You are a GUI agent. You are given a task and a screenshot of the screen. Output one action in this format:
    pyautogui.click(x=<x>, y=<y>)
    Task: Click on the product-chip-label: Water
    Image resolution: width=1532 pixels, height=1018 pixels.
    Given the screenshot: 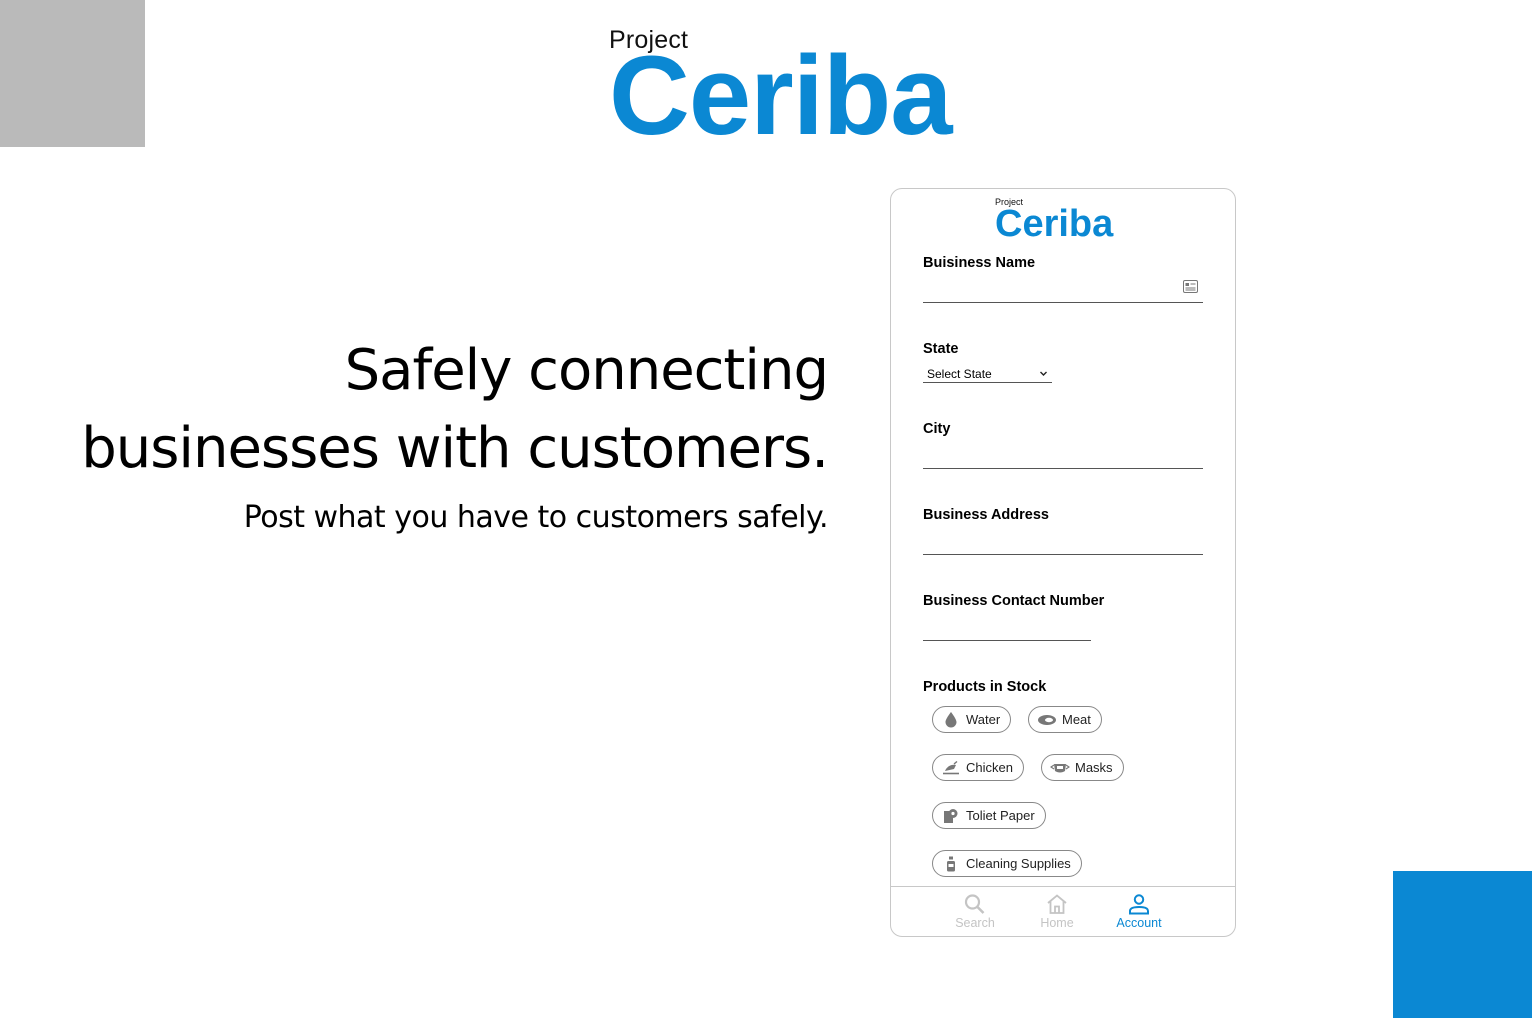 What is the action you would take?
    pyautogui.click(x=983, y=719)
    